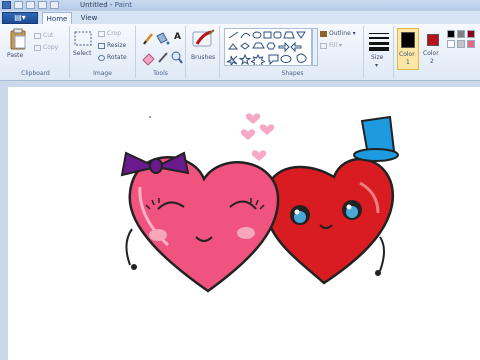 The image size is (480, 360). What do you see at coordinates (203, 38) in the screenshot?
I see `brush-icon` at bounding box center [203, 38].